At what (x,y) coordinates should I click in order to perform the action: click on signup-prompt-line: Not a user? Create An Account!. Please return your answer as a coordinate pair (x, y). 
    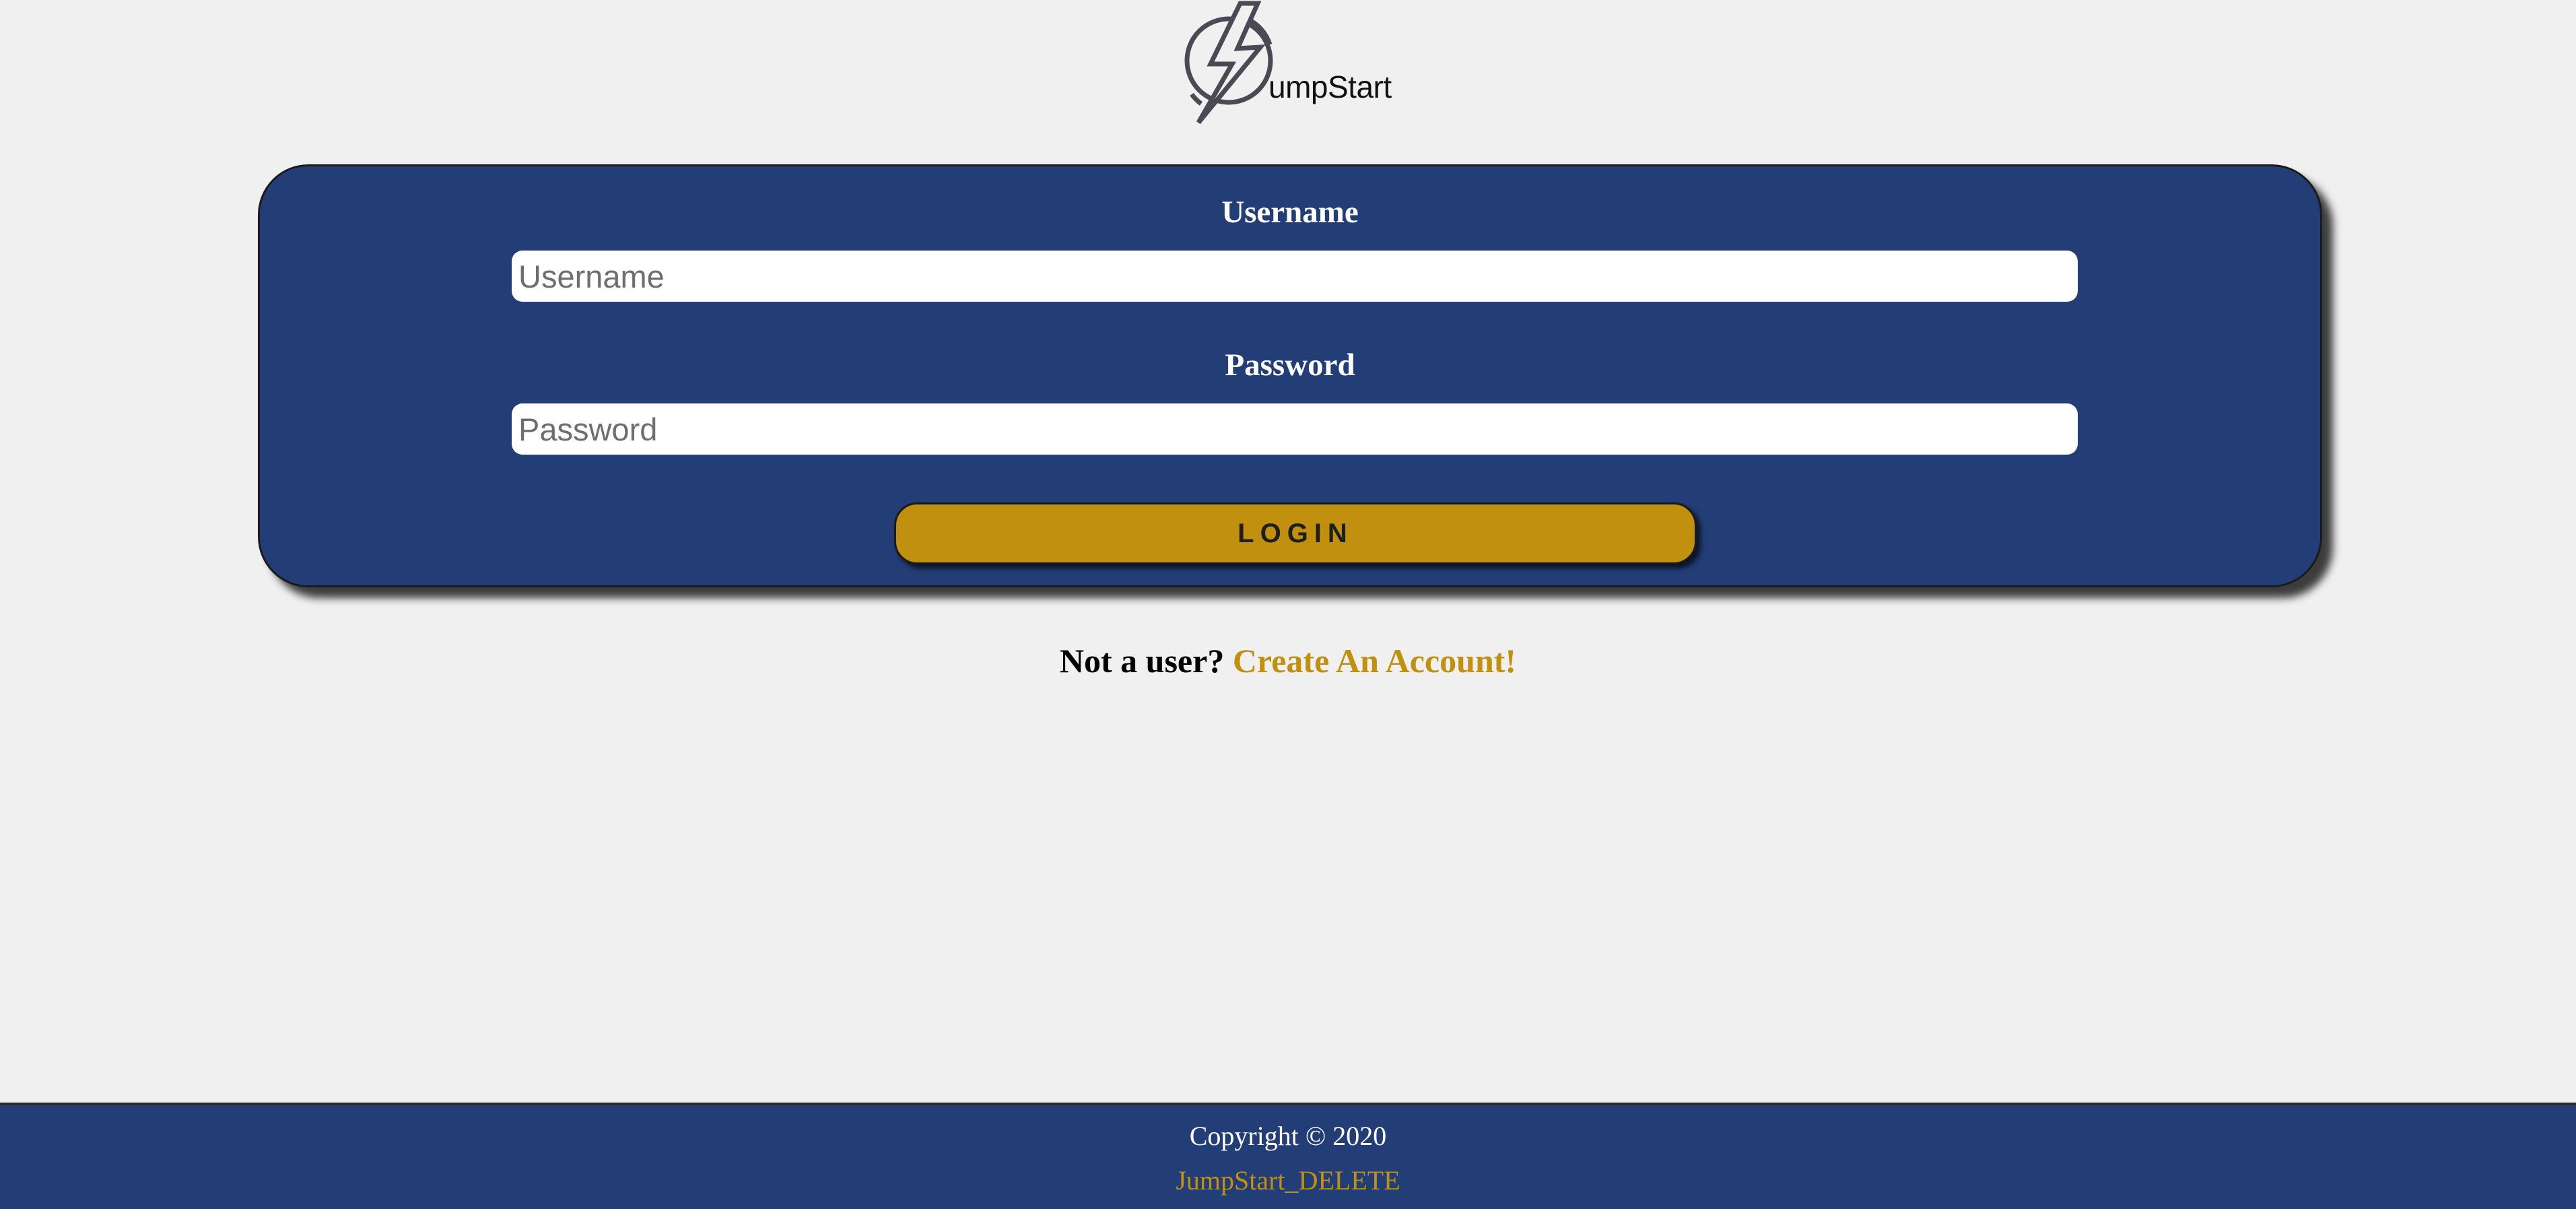
    Looking at the image, I should click on (1288, 660).